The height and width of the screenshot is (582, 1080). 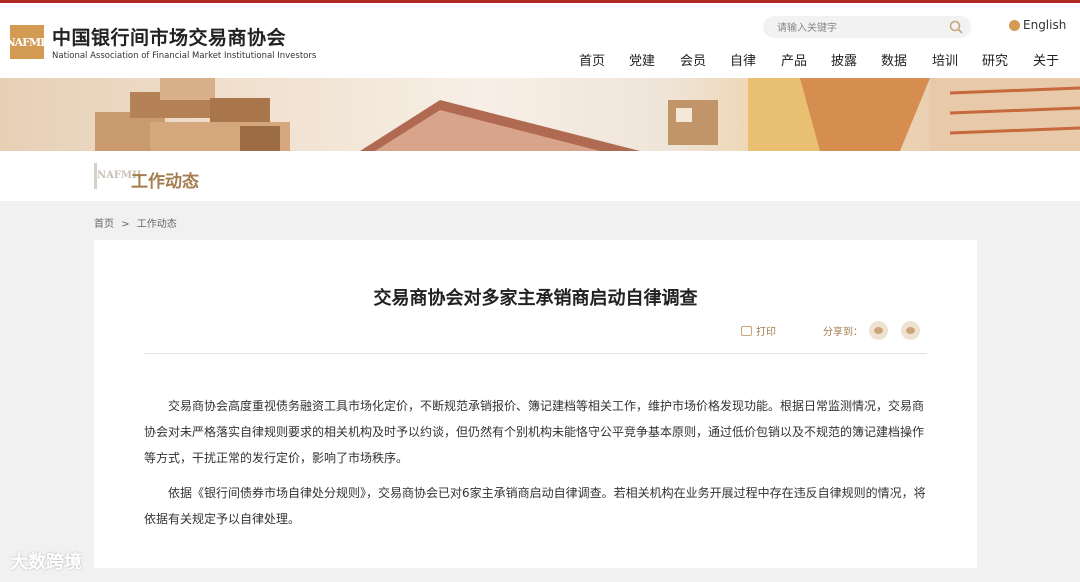 I want to click on org-name-cn: 中国银行间市场交易商协会, so click(x=169, y=36).